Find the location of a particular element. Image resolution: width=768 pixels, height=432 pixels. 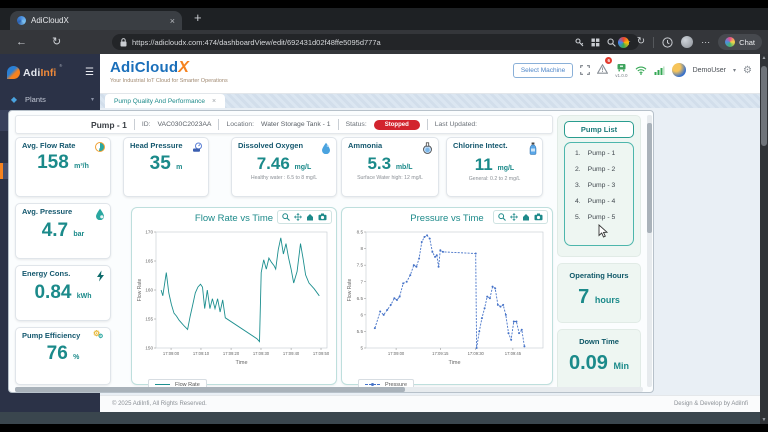

page-tab-active: Pump Quality And Performance × is located at coordinates (165, 101).